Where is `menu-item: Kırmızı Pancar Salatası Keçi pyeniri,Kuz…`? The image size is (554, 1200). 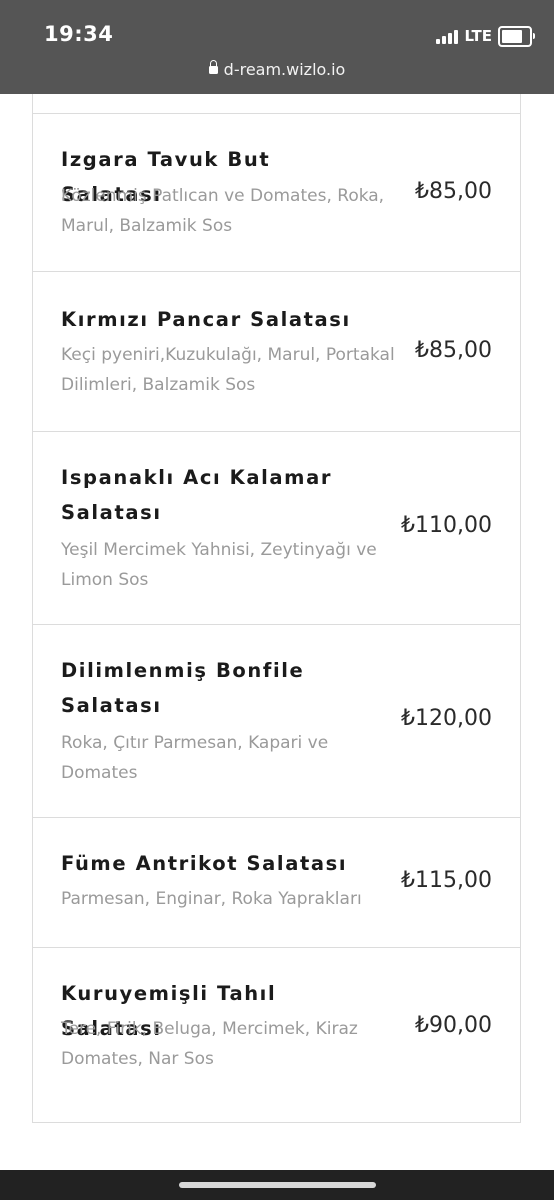
menu-item: Kırmızı Pancar Salatası Keçi pyeniri,Kuz… is located at coordinates (276, 351).